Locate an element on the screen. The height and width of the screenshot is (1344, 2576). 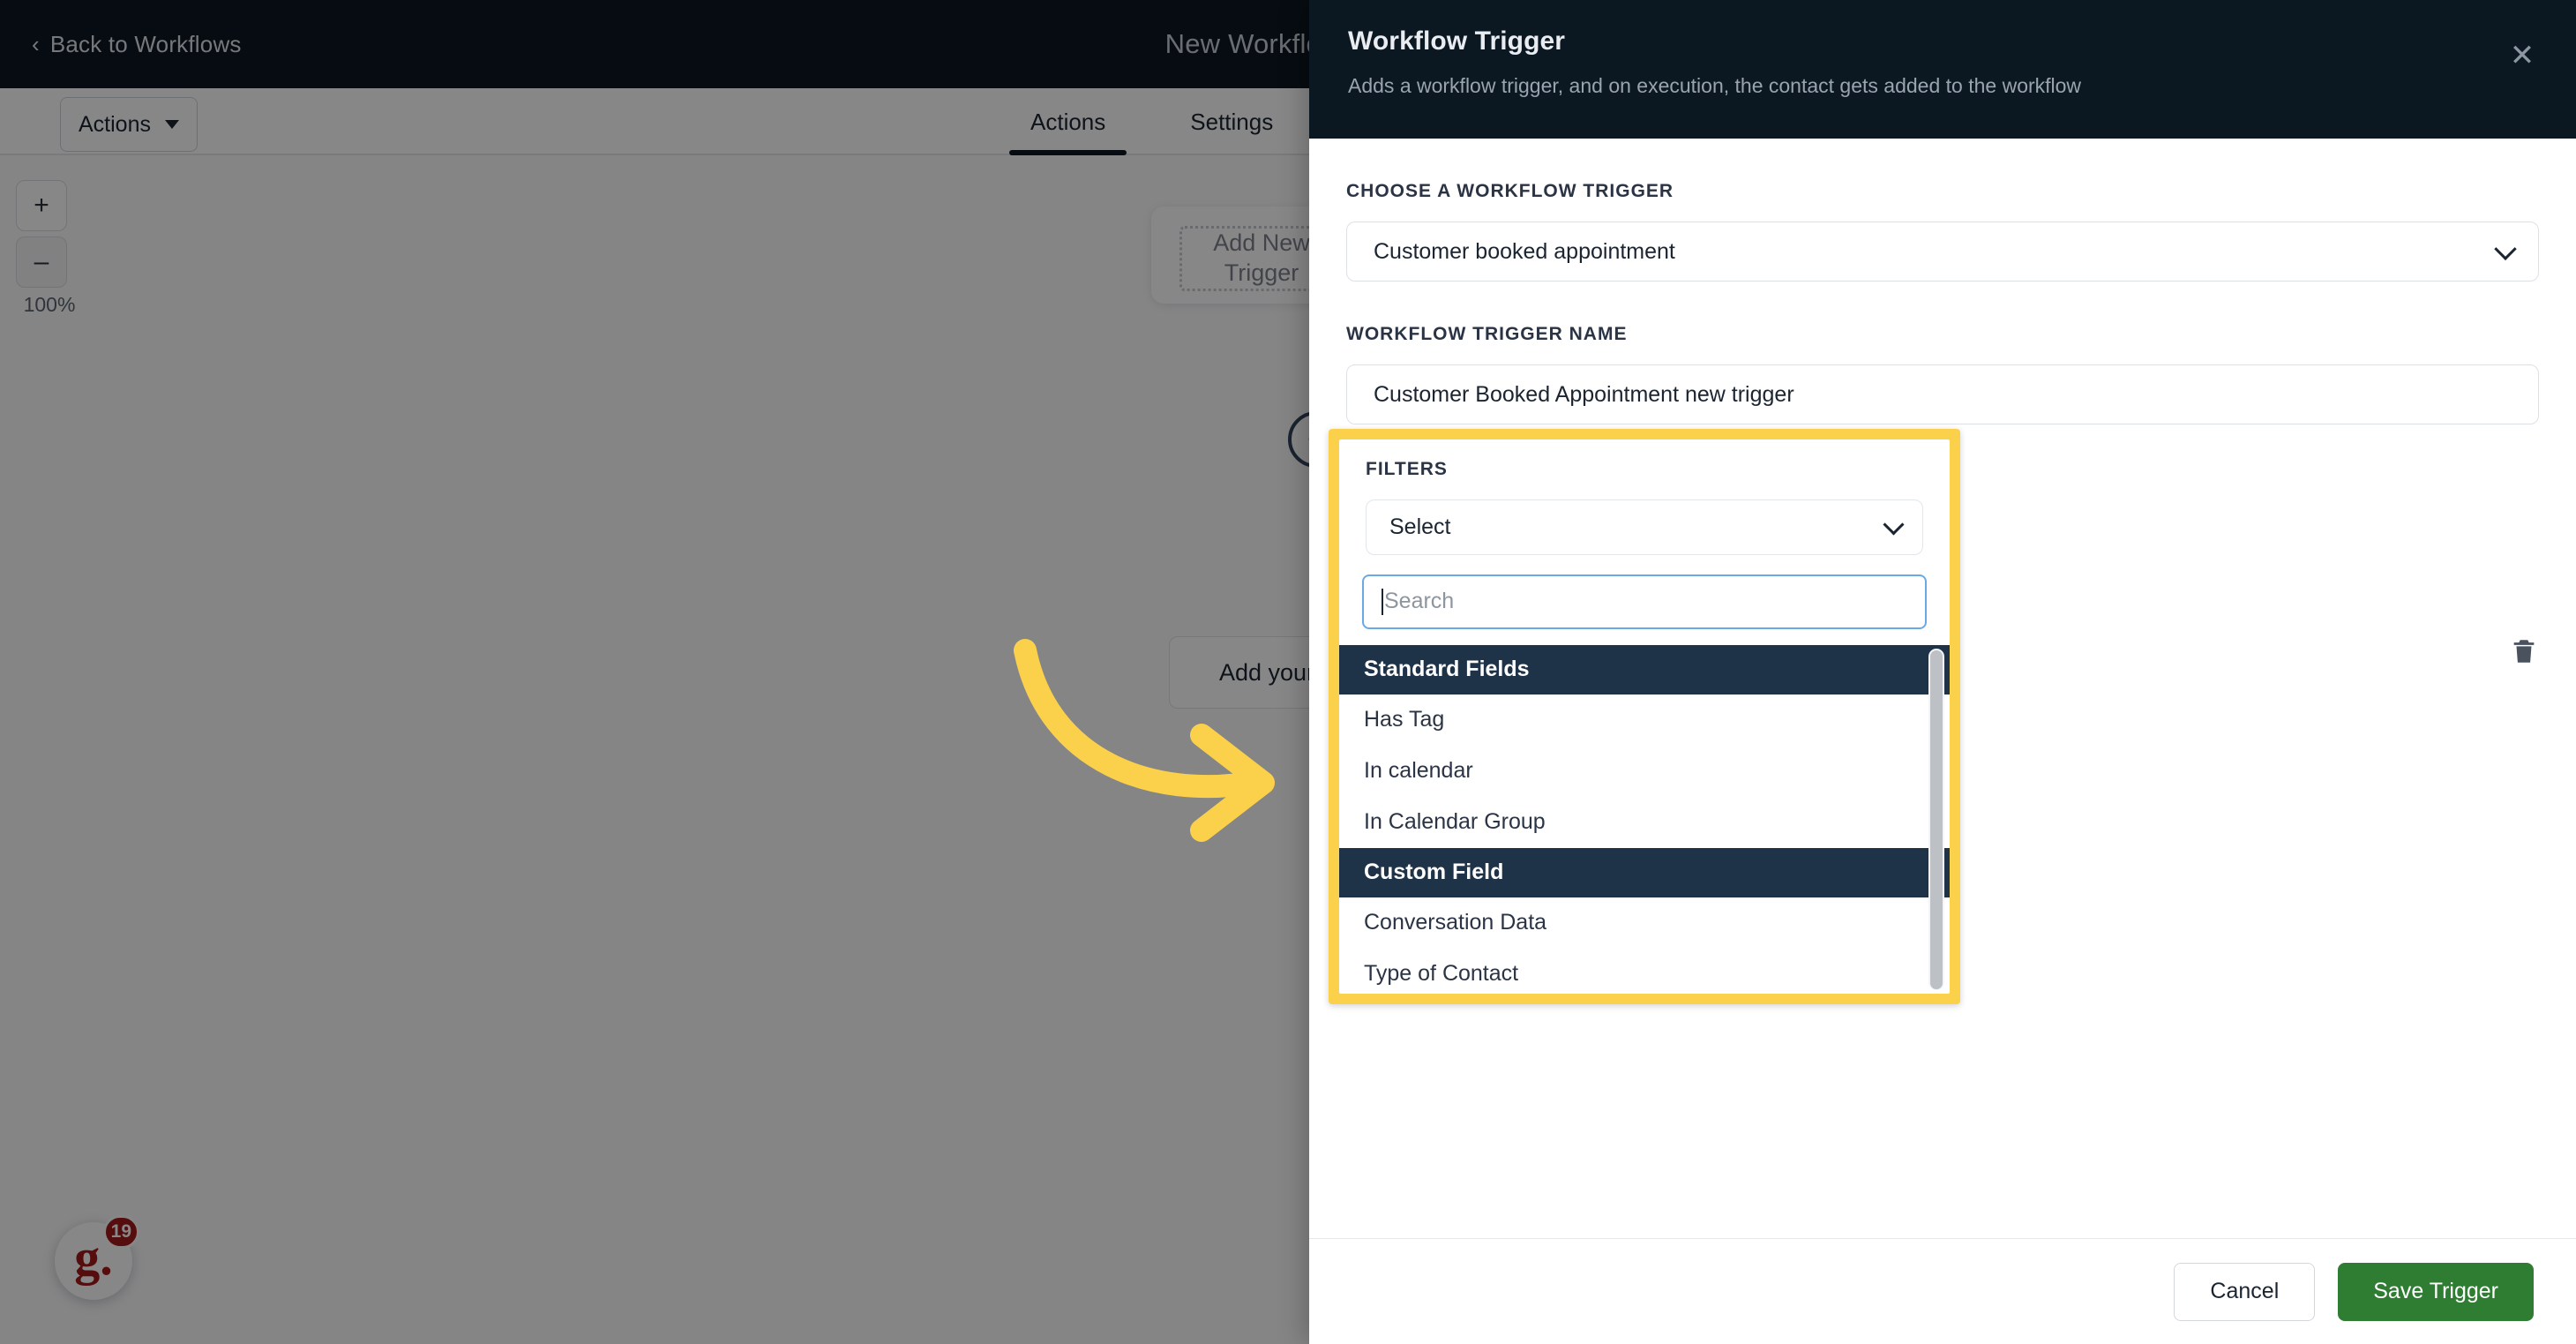
trigger-name-value: Customer Booked Appointment new trigger is located at coordinates (1584, 394).